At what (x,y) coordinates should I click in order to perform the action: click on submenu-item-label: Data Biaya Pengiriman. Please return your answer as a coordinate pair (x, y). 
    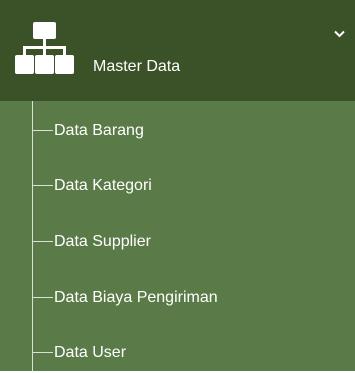
    Looking at the image, I should click on (136, 297).